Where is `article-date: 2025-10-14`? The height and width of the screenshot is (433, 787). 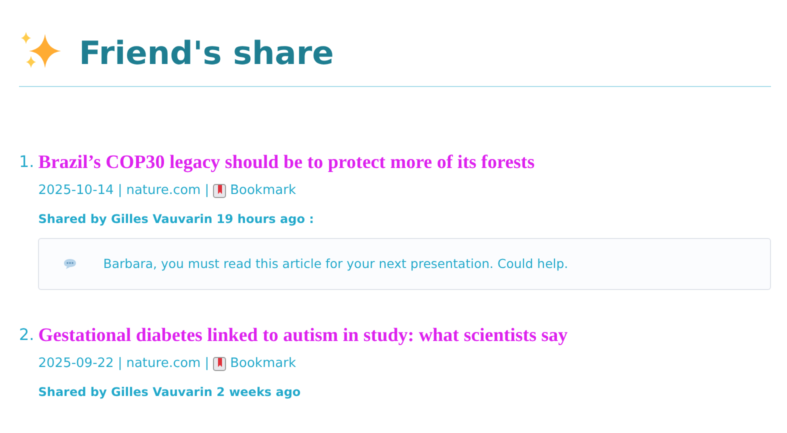 article-date: 2025-10-14 is located at coordinates (76, 191).